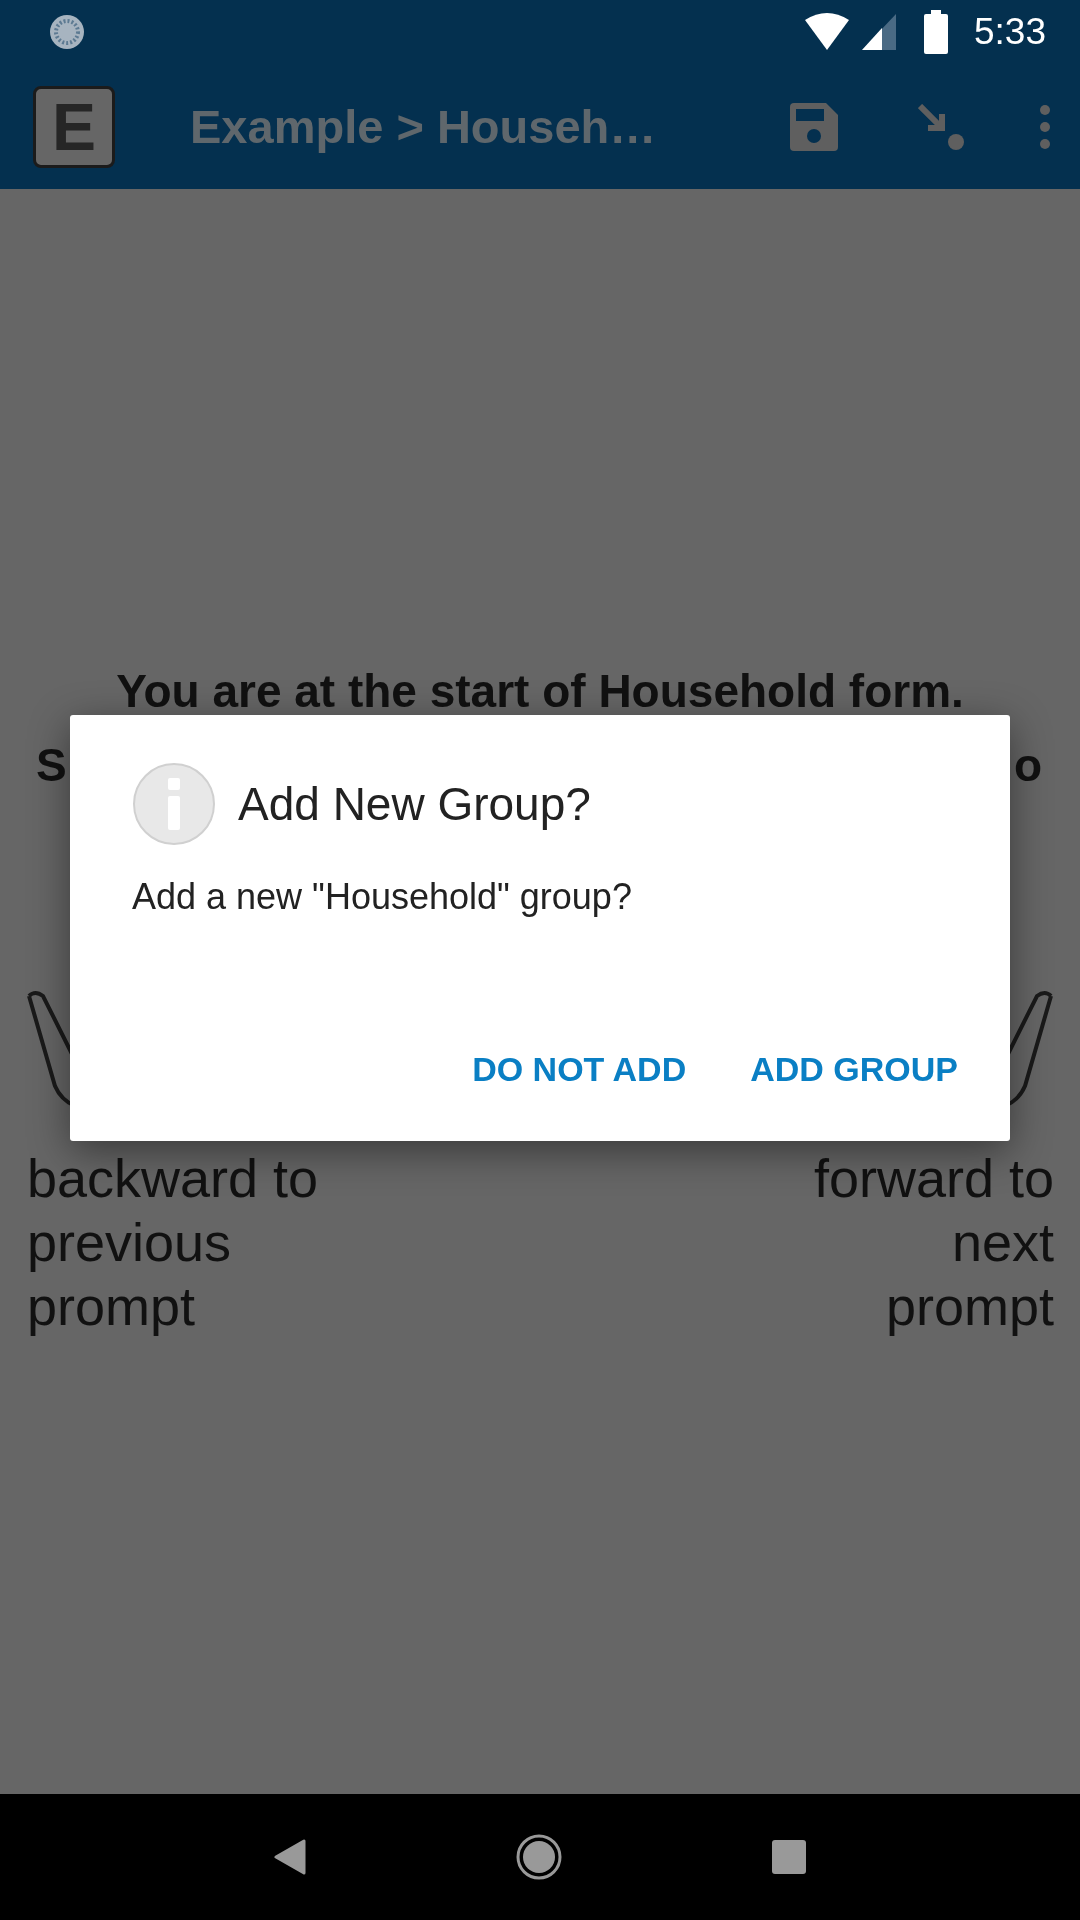 The height and width of the screenshot is (1920, 1080). What do you see at coordinates (936, 32) in the screenshot?
I see `battery-icon` at bounding box center [936, 32].